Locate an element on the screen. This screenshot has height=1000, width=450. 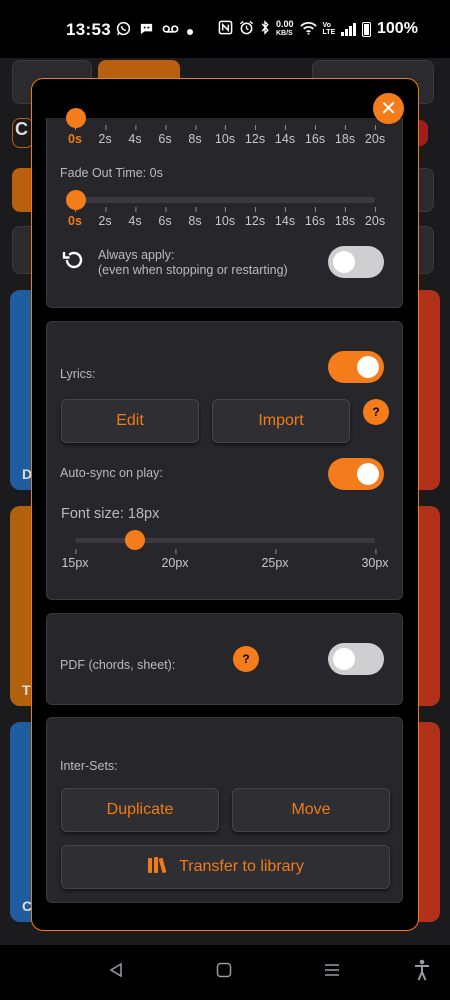
battery-icon is located at coordinates (367, 29).